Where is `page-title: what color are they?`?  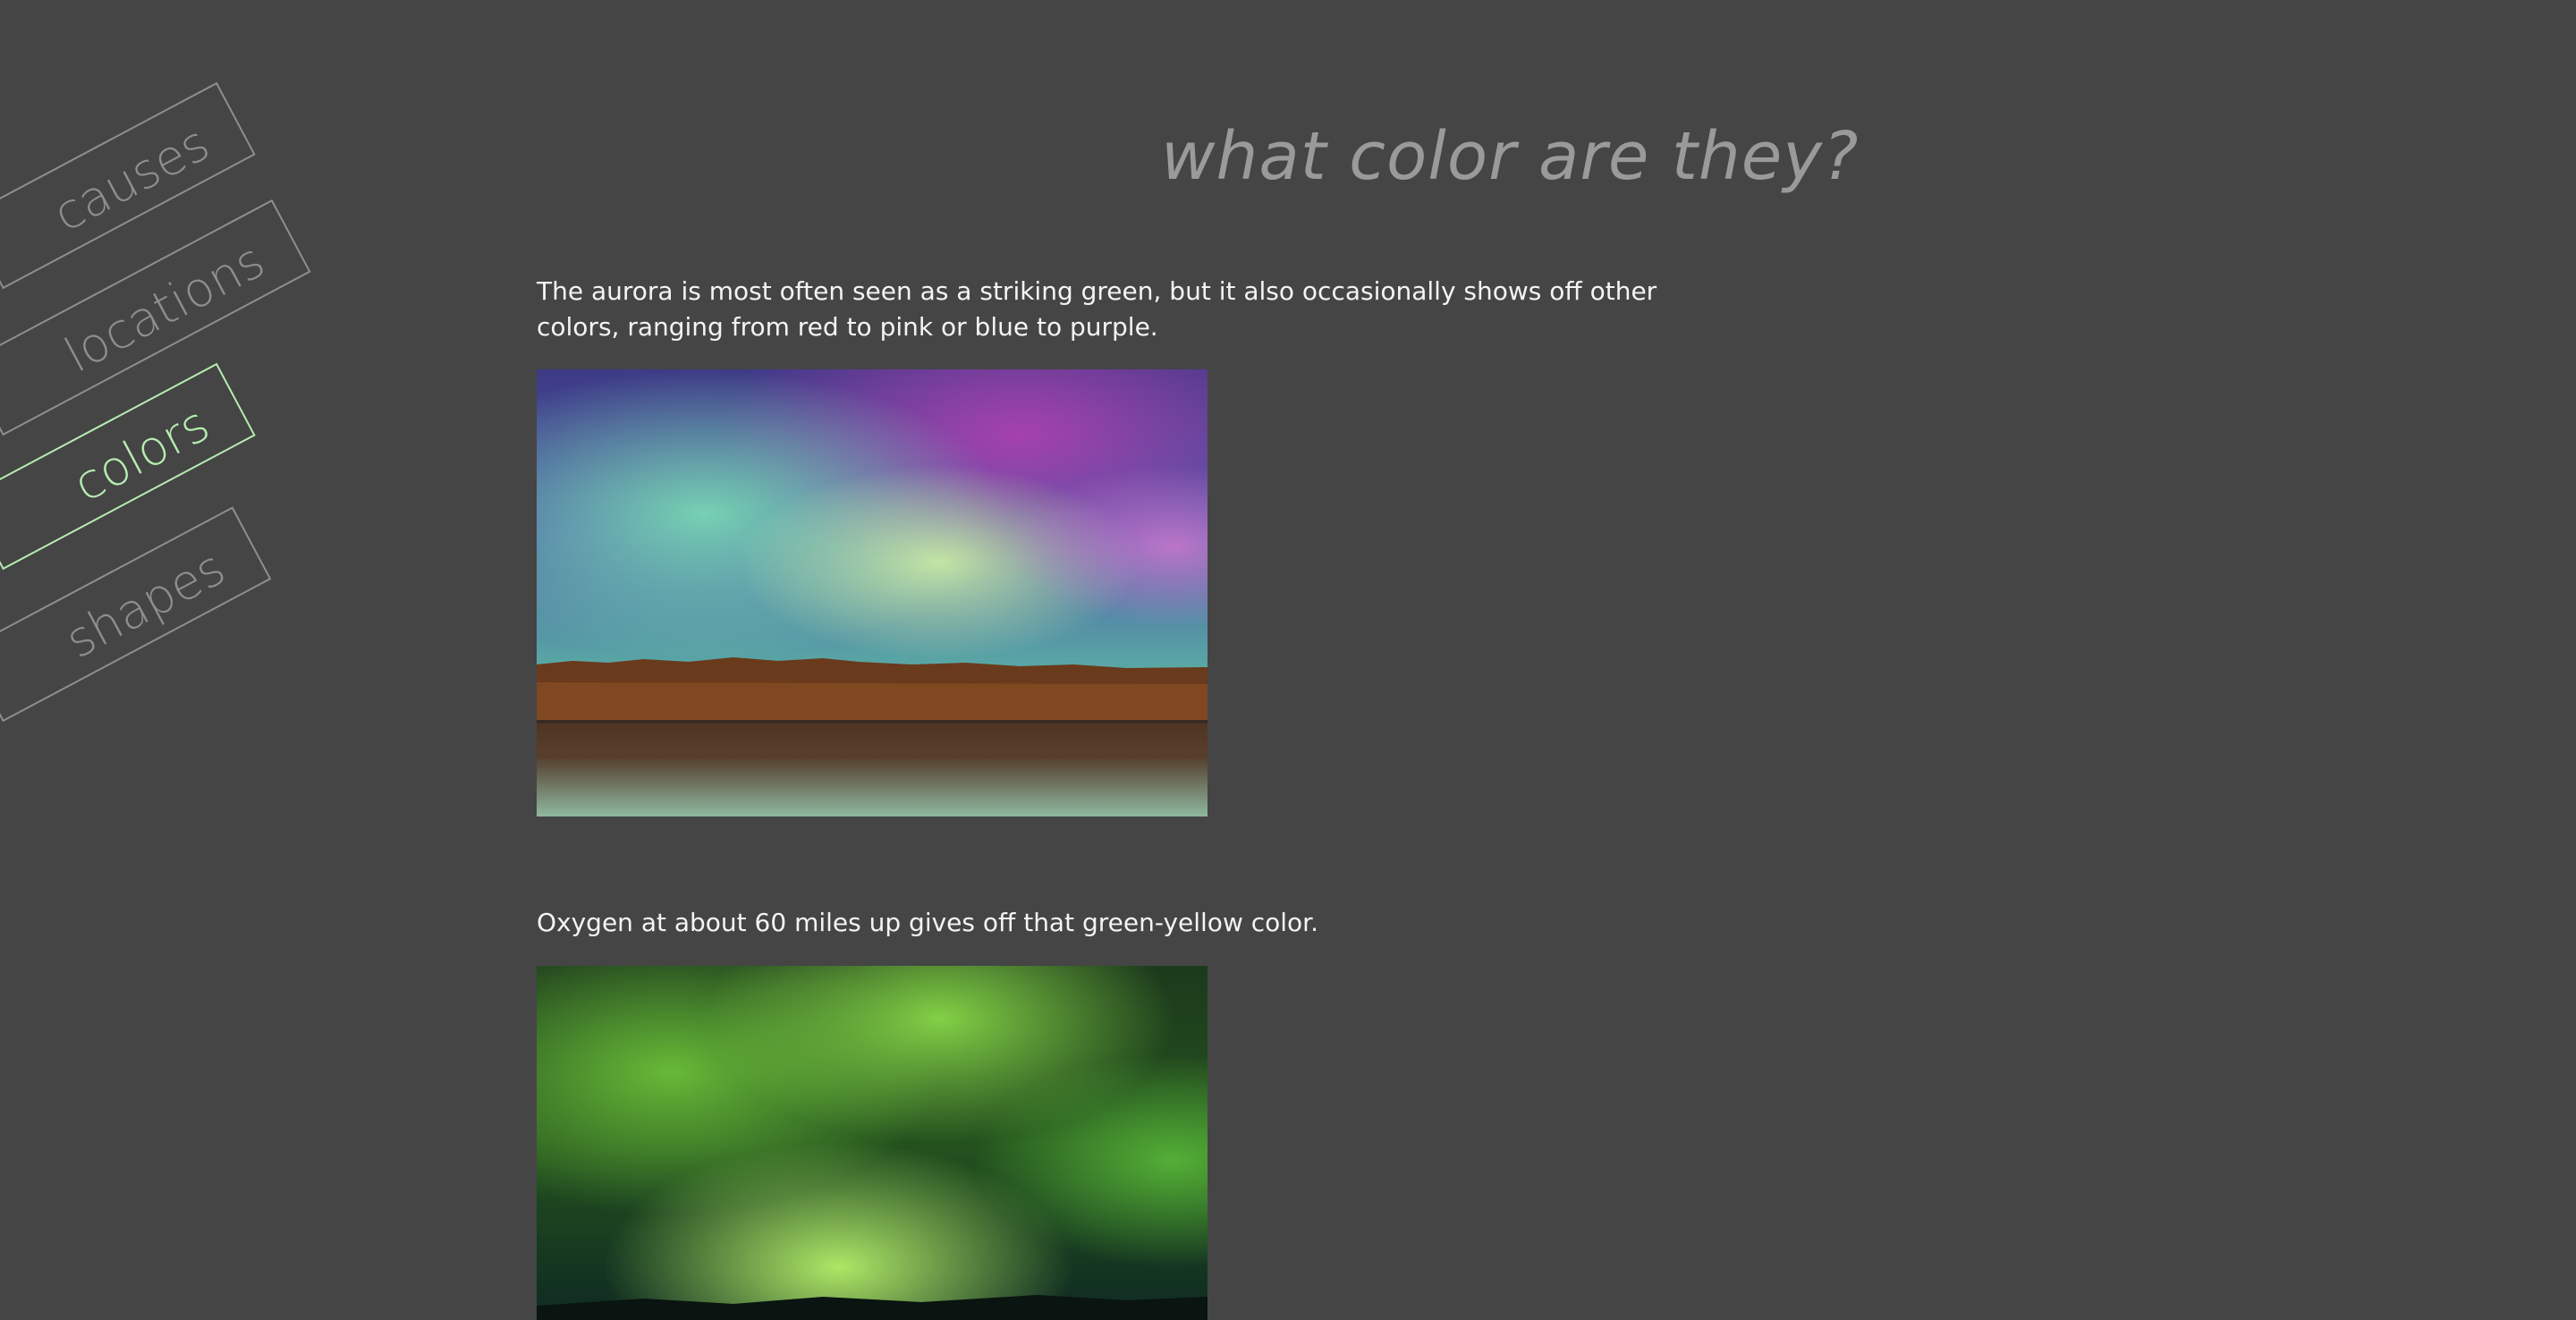 page-title: what color are they? is located at coordinates (1510, 156).